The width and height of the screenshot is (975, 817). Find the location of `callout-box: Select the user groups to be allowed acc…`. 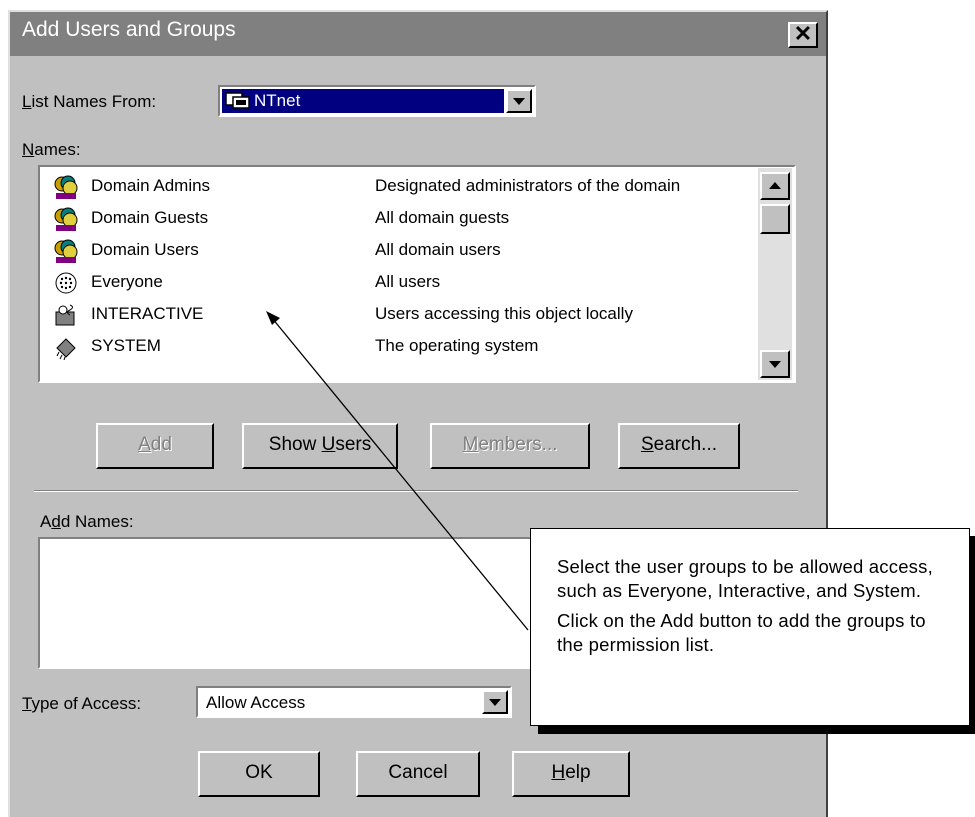

callout-box: Select the user groups to be allowed acc… is located at coordinates (750, 627).